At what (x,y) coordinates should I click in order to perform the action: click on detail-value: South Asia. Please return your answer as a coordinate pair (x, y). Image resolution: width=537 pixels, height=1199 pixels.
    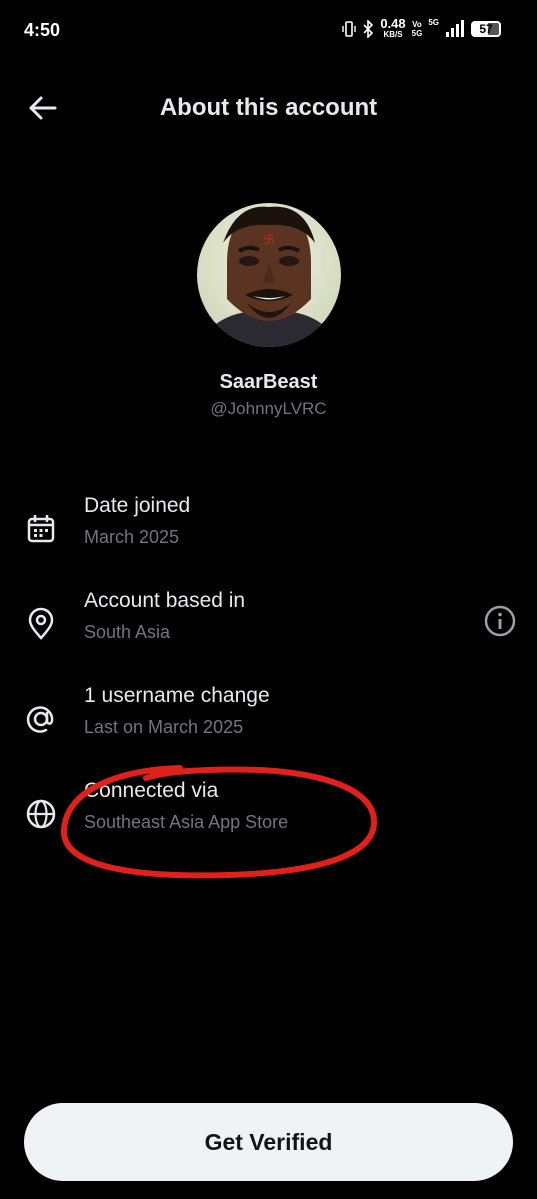
    Looking at the image, I should click on (127, 632).